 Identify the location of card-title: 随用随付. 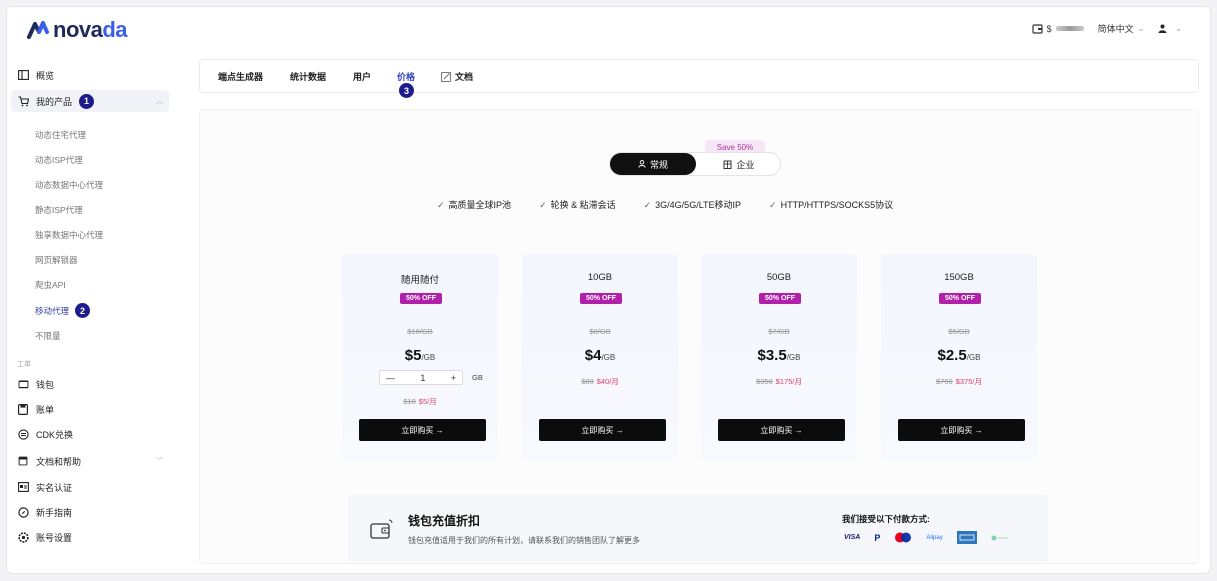
(419, 280).